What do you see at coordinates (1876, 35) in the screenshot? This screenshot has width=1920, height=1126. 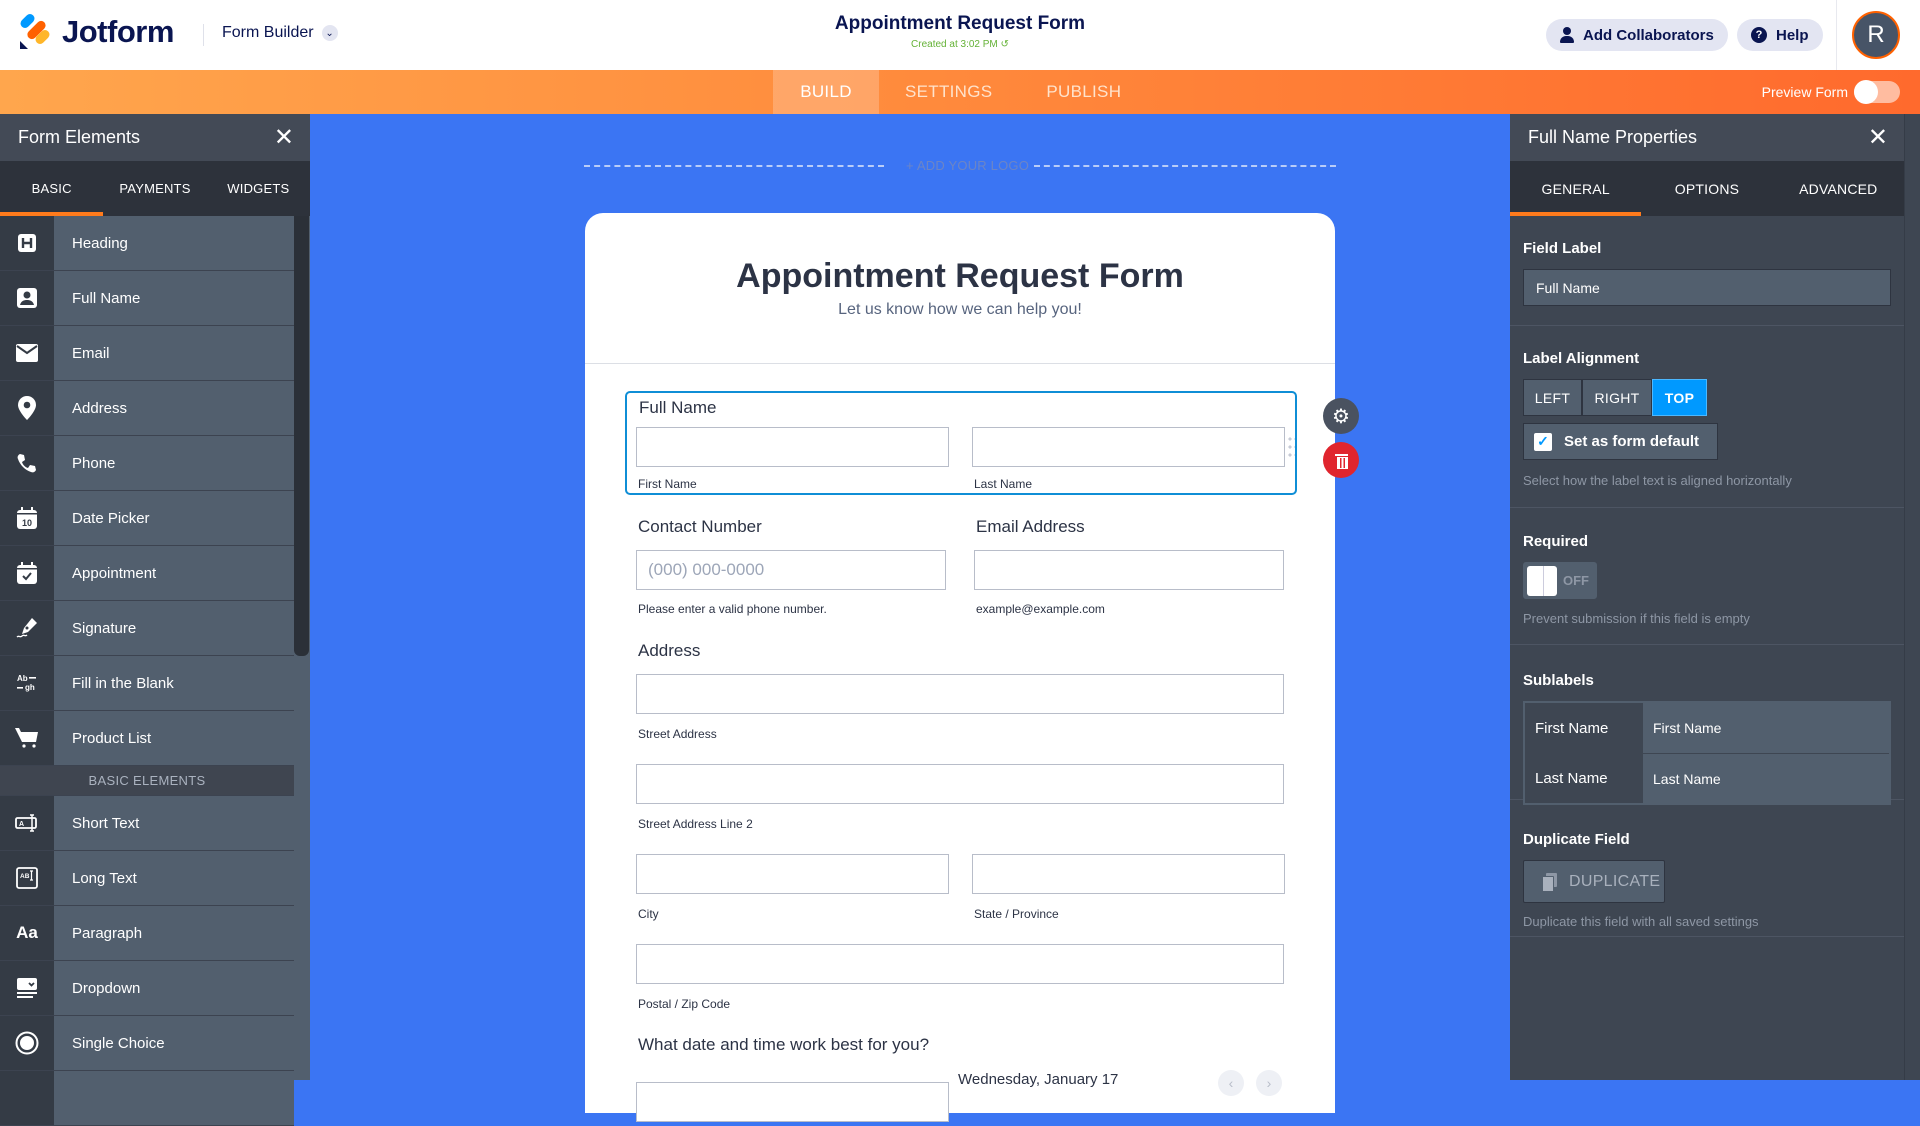 I see `user-avatar: R` at bounding box center [1876, 35].